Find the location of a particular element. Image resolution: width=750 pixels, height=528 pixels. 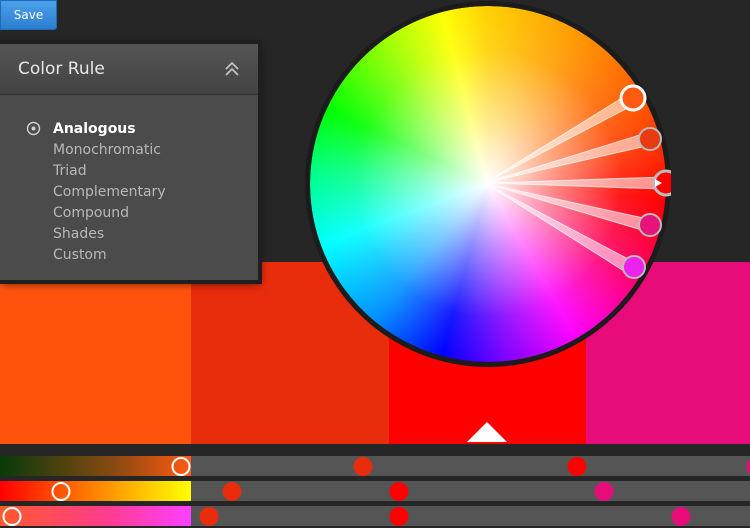

color-sliders is located at coordinates (375, 492).